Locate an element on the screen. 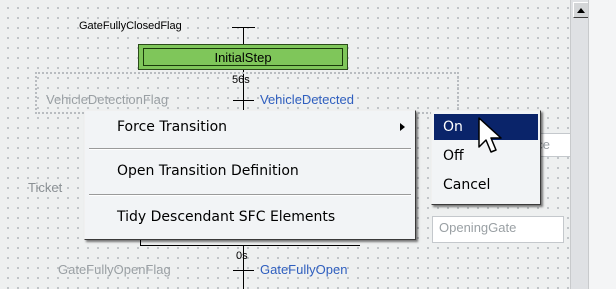 This screenshot has height=289, width=616. submenu-on-label: On is located at coordinates (453, 127).